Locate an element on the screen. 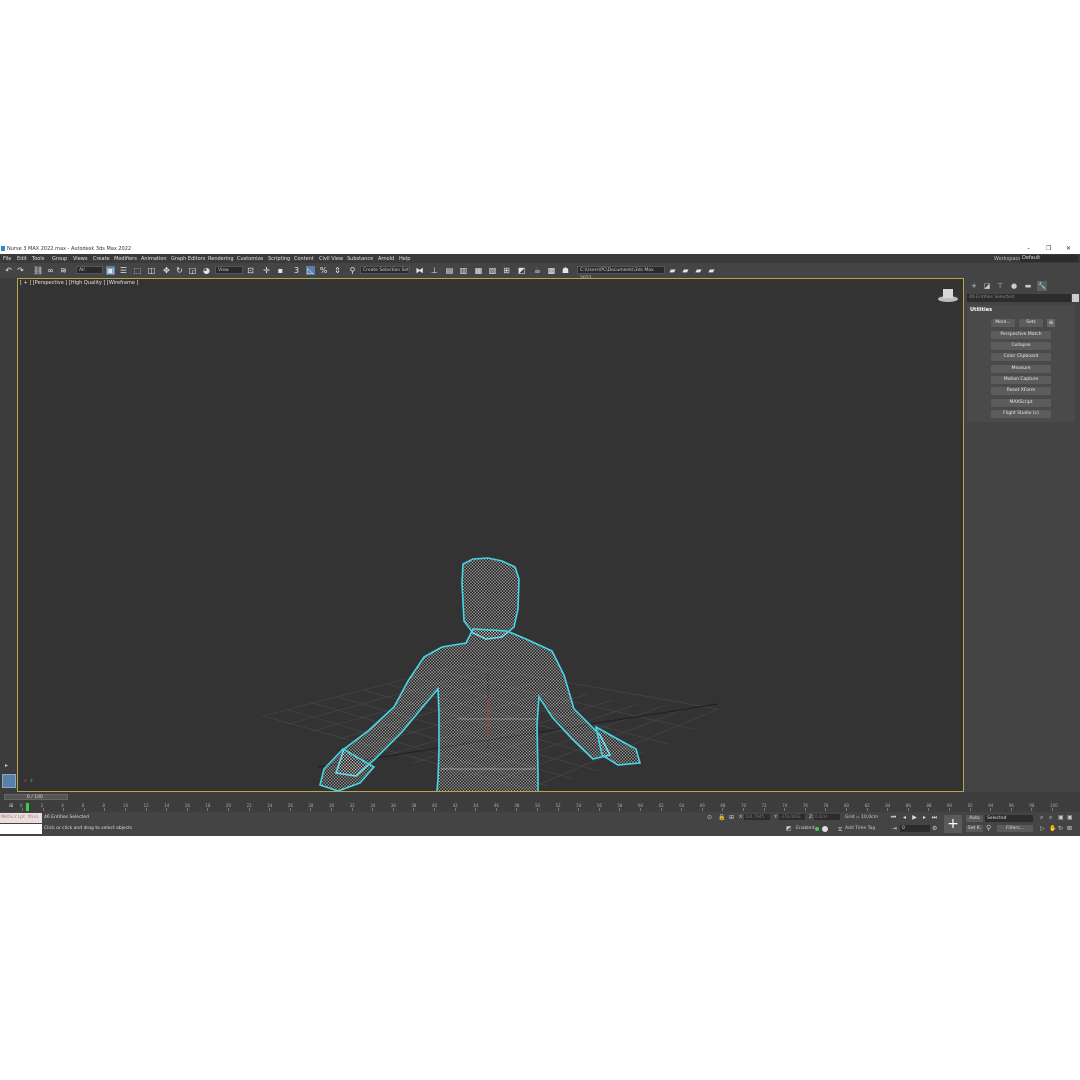 This screenshot has width=1080, height=1080. configure-sets-icon: ≡ is located at coordinates (1051, 323).